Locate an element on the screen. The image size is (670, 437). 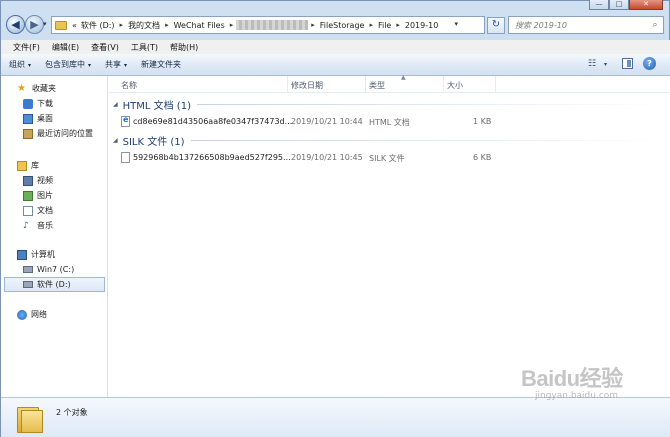
sidebar-item-desktop: 桌面 is located at coordinates (54, 118).